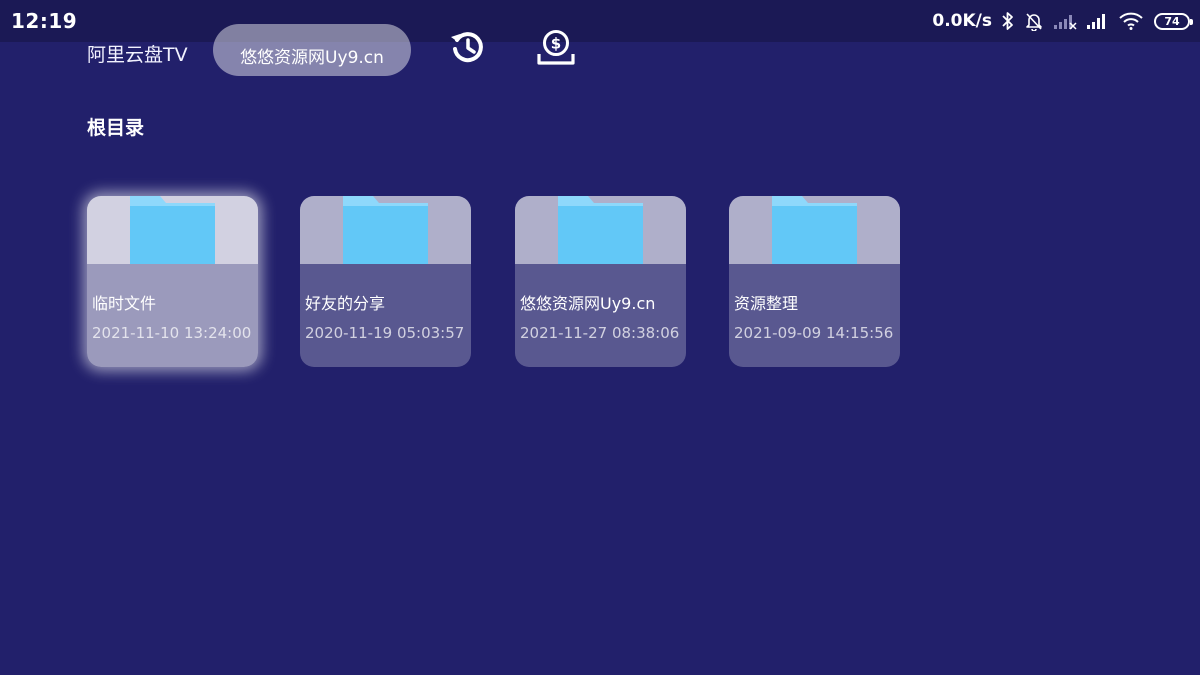 The width and height of the screenshot is (1200, 675). I want to click on wifi-icon, so click(1131, 21).